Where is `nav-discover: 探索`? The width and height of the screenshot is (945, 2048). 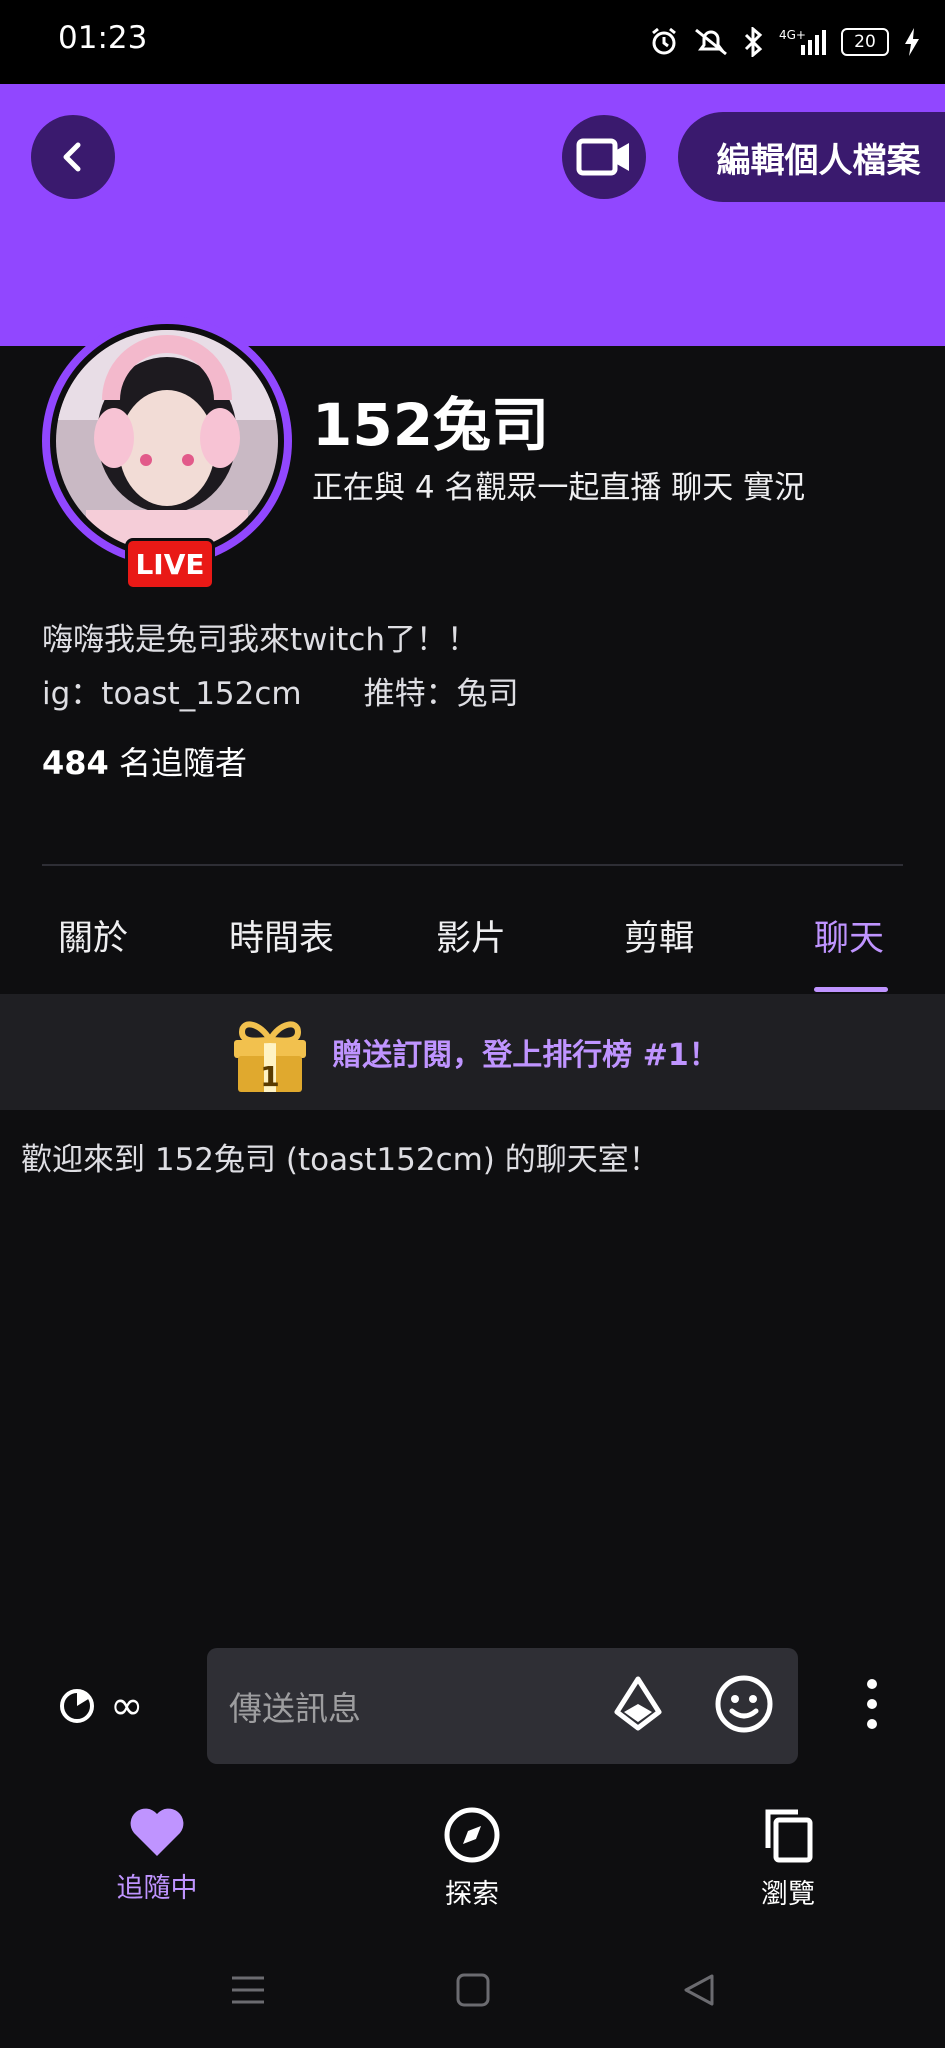
nav-discover: 探索 is located at coordinates (472, 1858).